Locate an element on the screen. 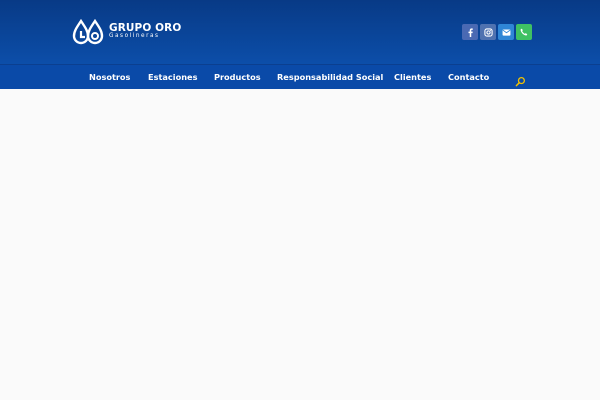 The width and height of the screenshot is (600, 400). nav-item-productos: Productos is located at coordinates (237, 77).